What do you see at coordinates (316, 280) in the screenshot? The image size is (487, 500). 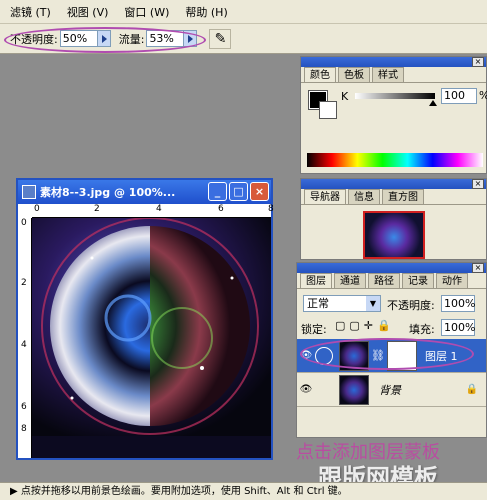 I see `tab-layers: 图层` at bounding box center [316, 280].